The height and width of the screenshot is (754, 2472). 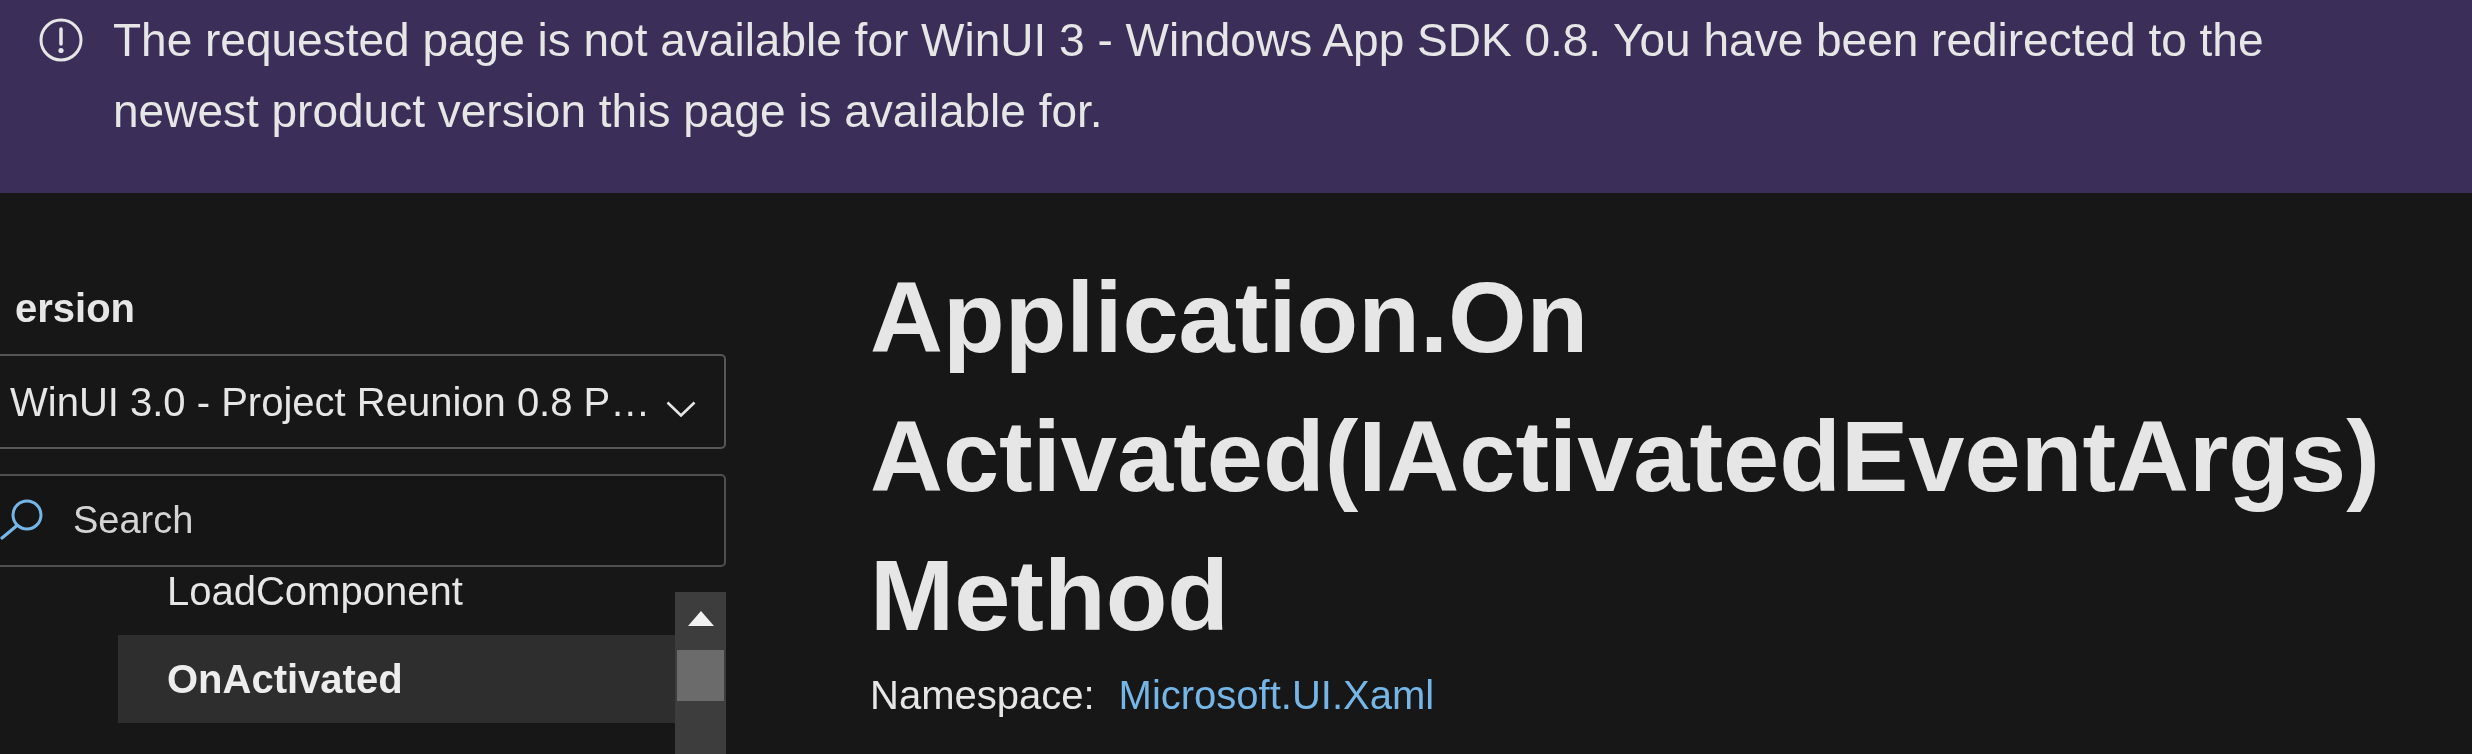 I want to click on toc-item: OnActivated, so click(x=396, y=679).